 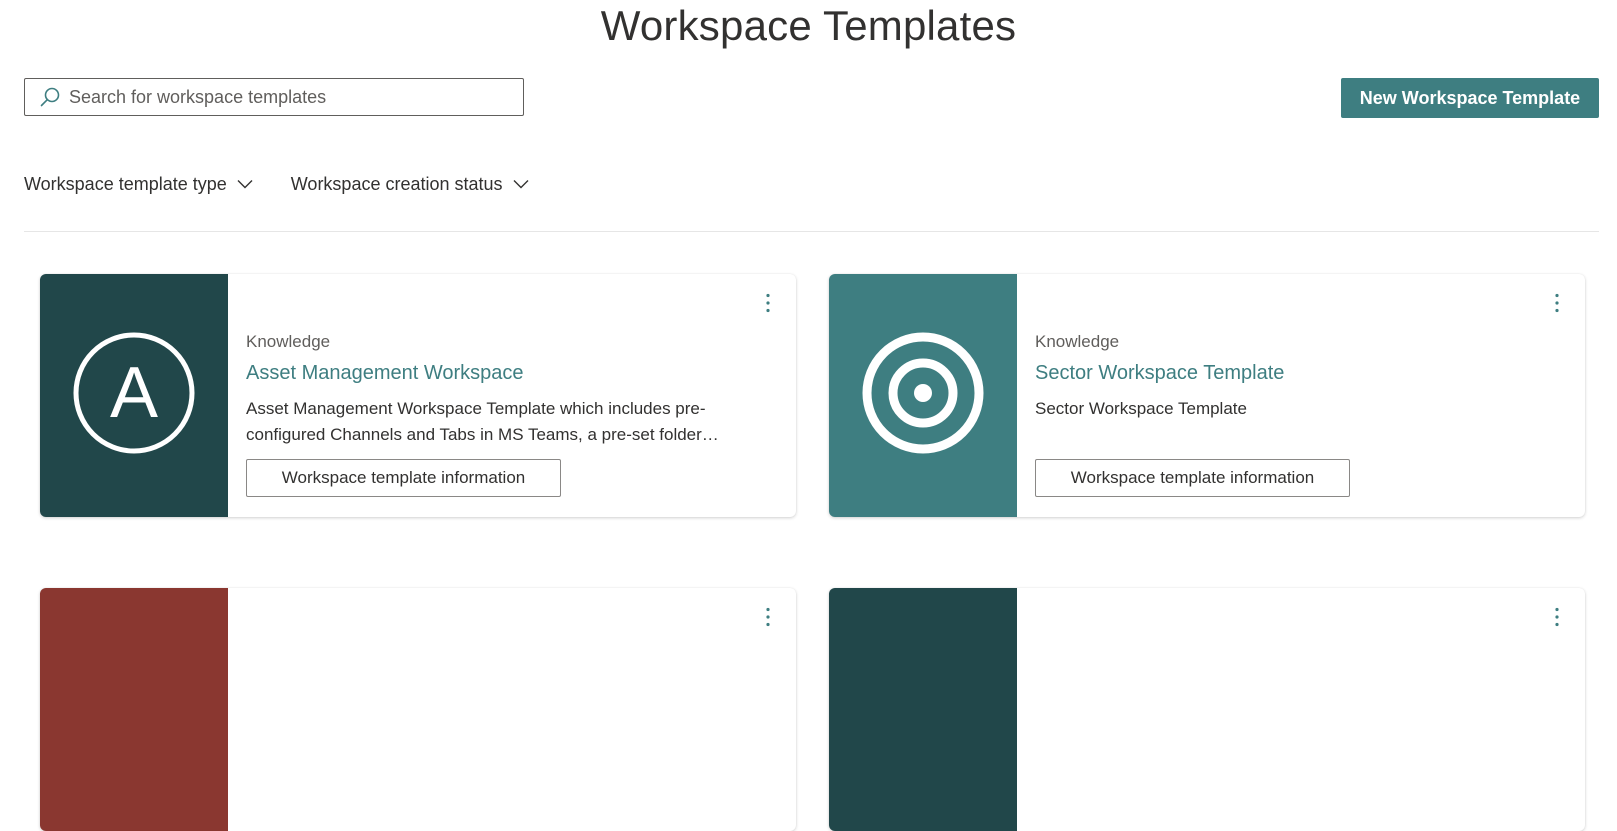 I want to click on card-description: Sector Workspace Template, so click(x=1141, y=408).